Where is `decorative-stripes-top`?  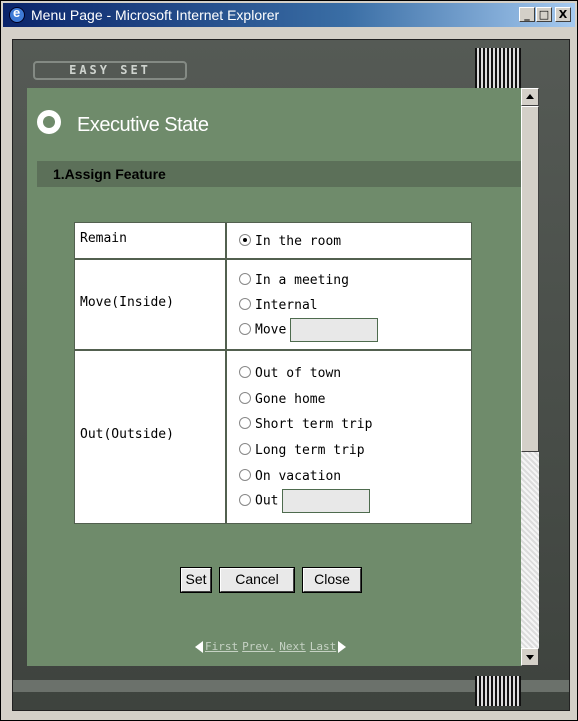
decorative-stripes-top is located at coordinates (498, 69).